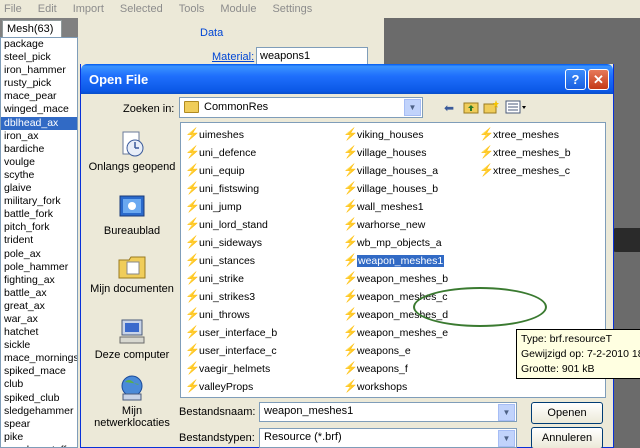 This screenshot has width=640, height=448. What do you see at coordinates (88, 9) in the screenshot?
I see `menu-import: Import` at bounding box center [88, 9].